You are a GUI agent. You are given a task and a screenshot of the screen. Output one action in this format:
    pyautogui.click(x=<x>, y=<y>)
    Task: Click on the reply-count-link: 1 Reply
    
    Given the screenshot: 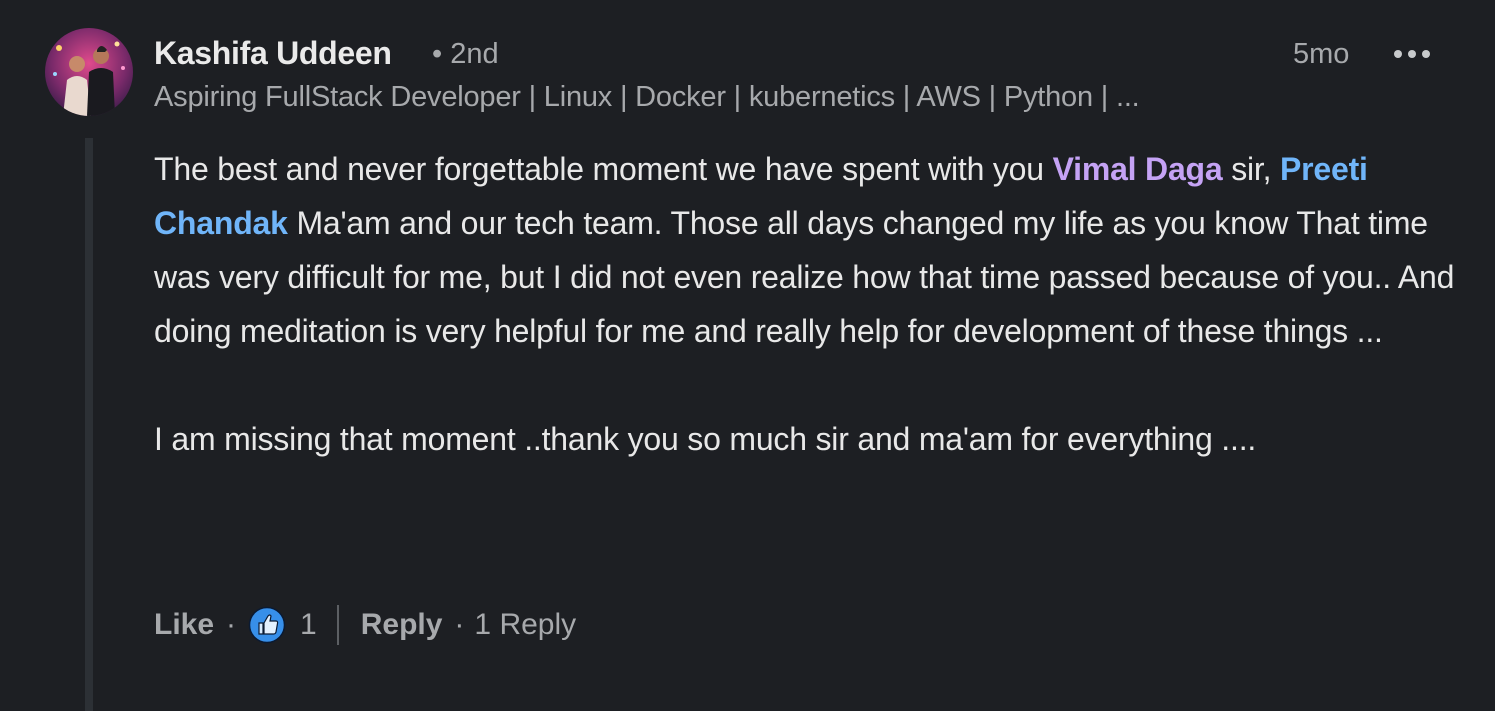 What is the action you would take?
    pyautogui.click(x=525, y=625)
    